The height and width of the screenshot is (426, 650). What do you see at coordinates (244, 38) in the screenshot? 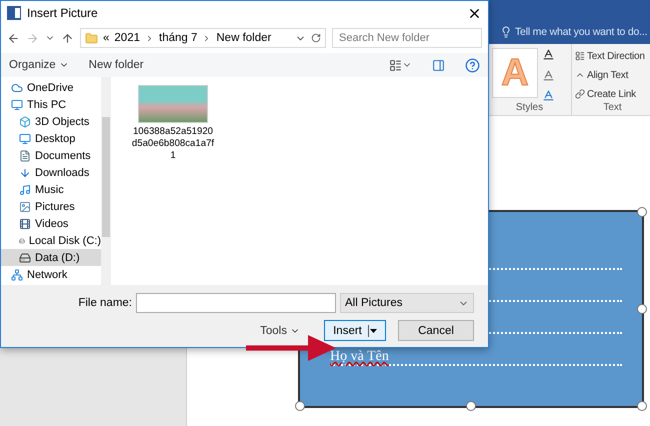
I see `breadcrumb-item: New folder` at bounding box center [244, 38].